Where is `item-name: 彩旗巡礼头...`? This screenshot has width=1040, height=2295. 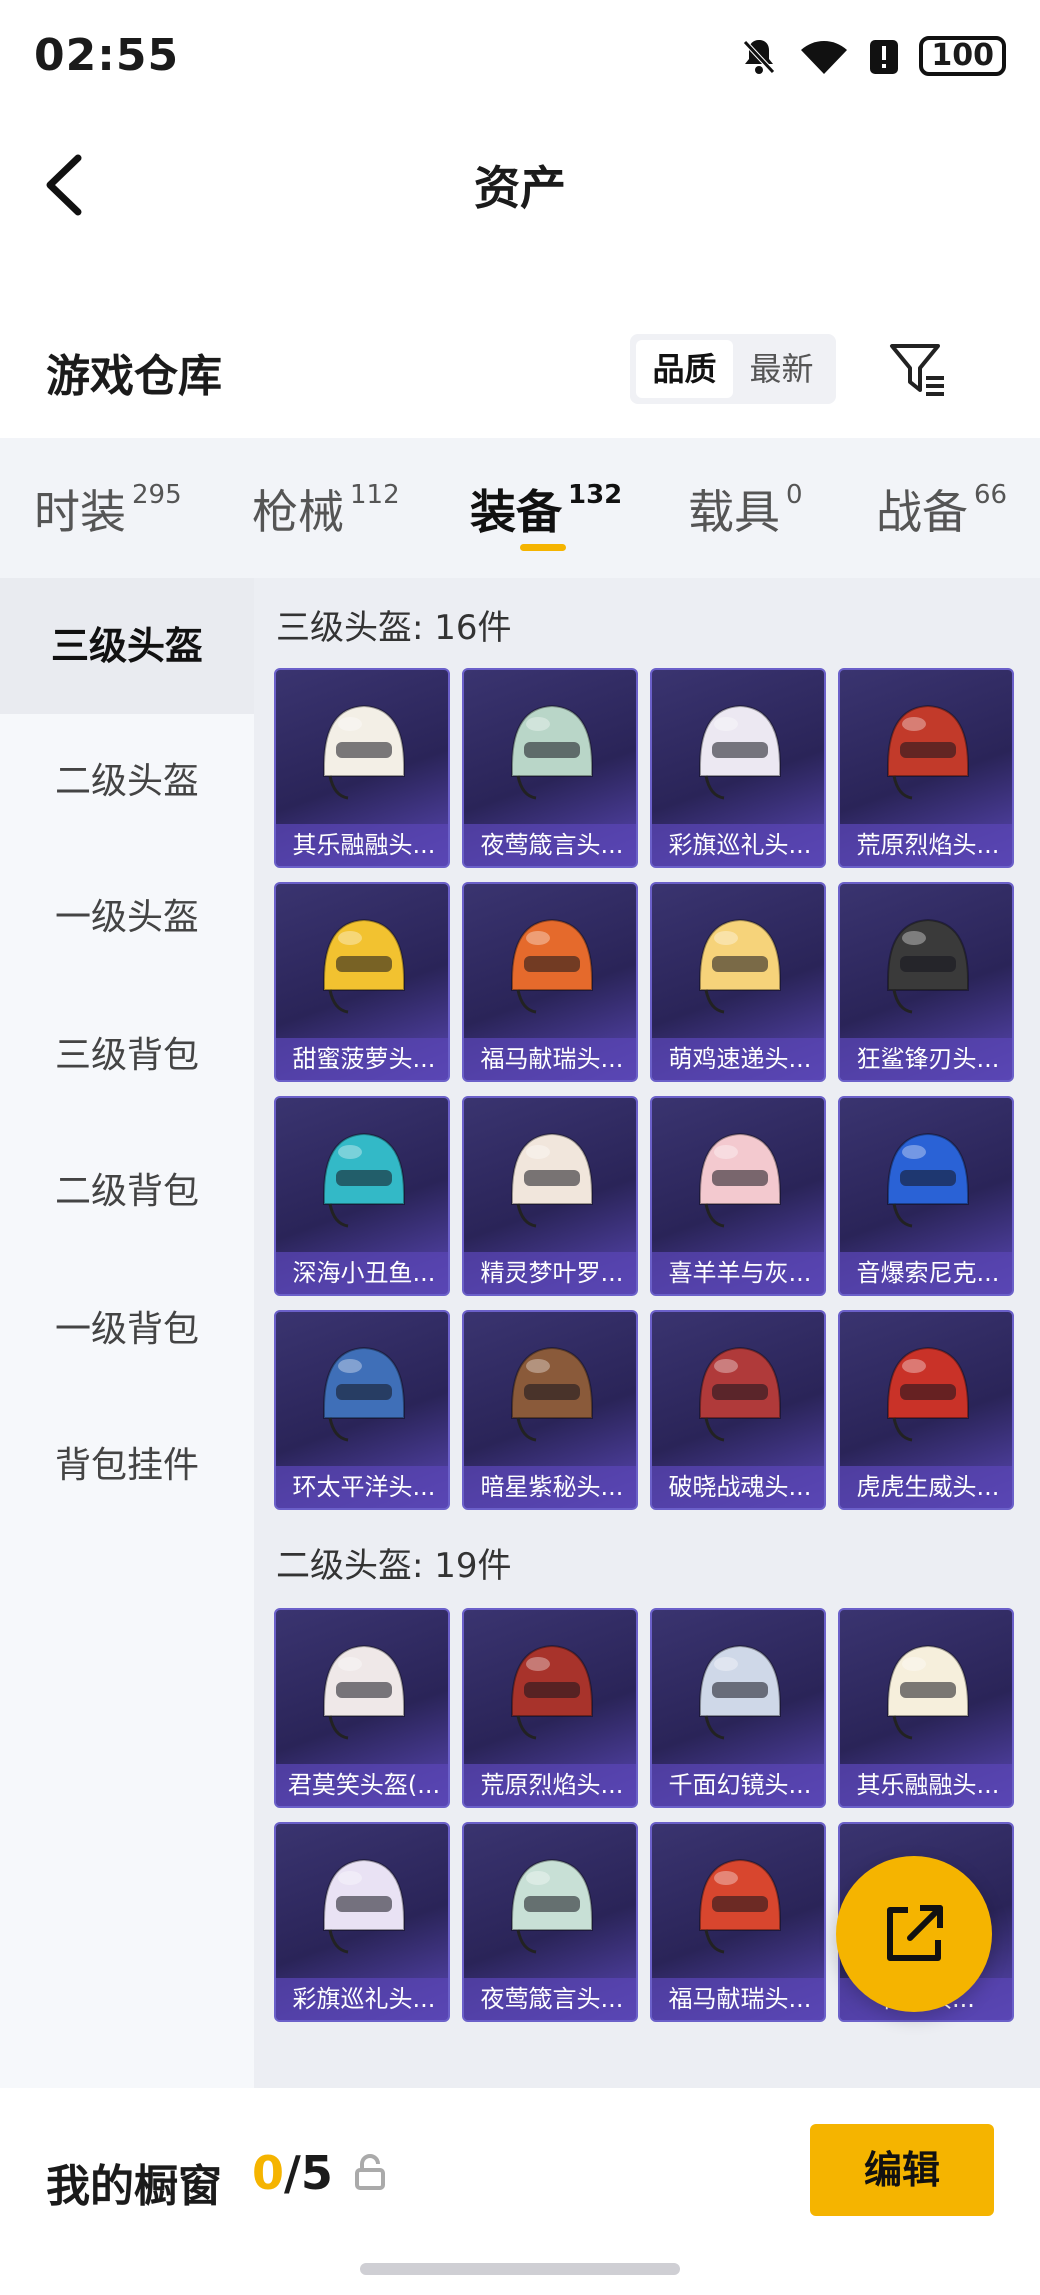 item-name: 彩旗巡礼头... is located at coordinates (738, 845).